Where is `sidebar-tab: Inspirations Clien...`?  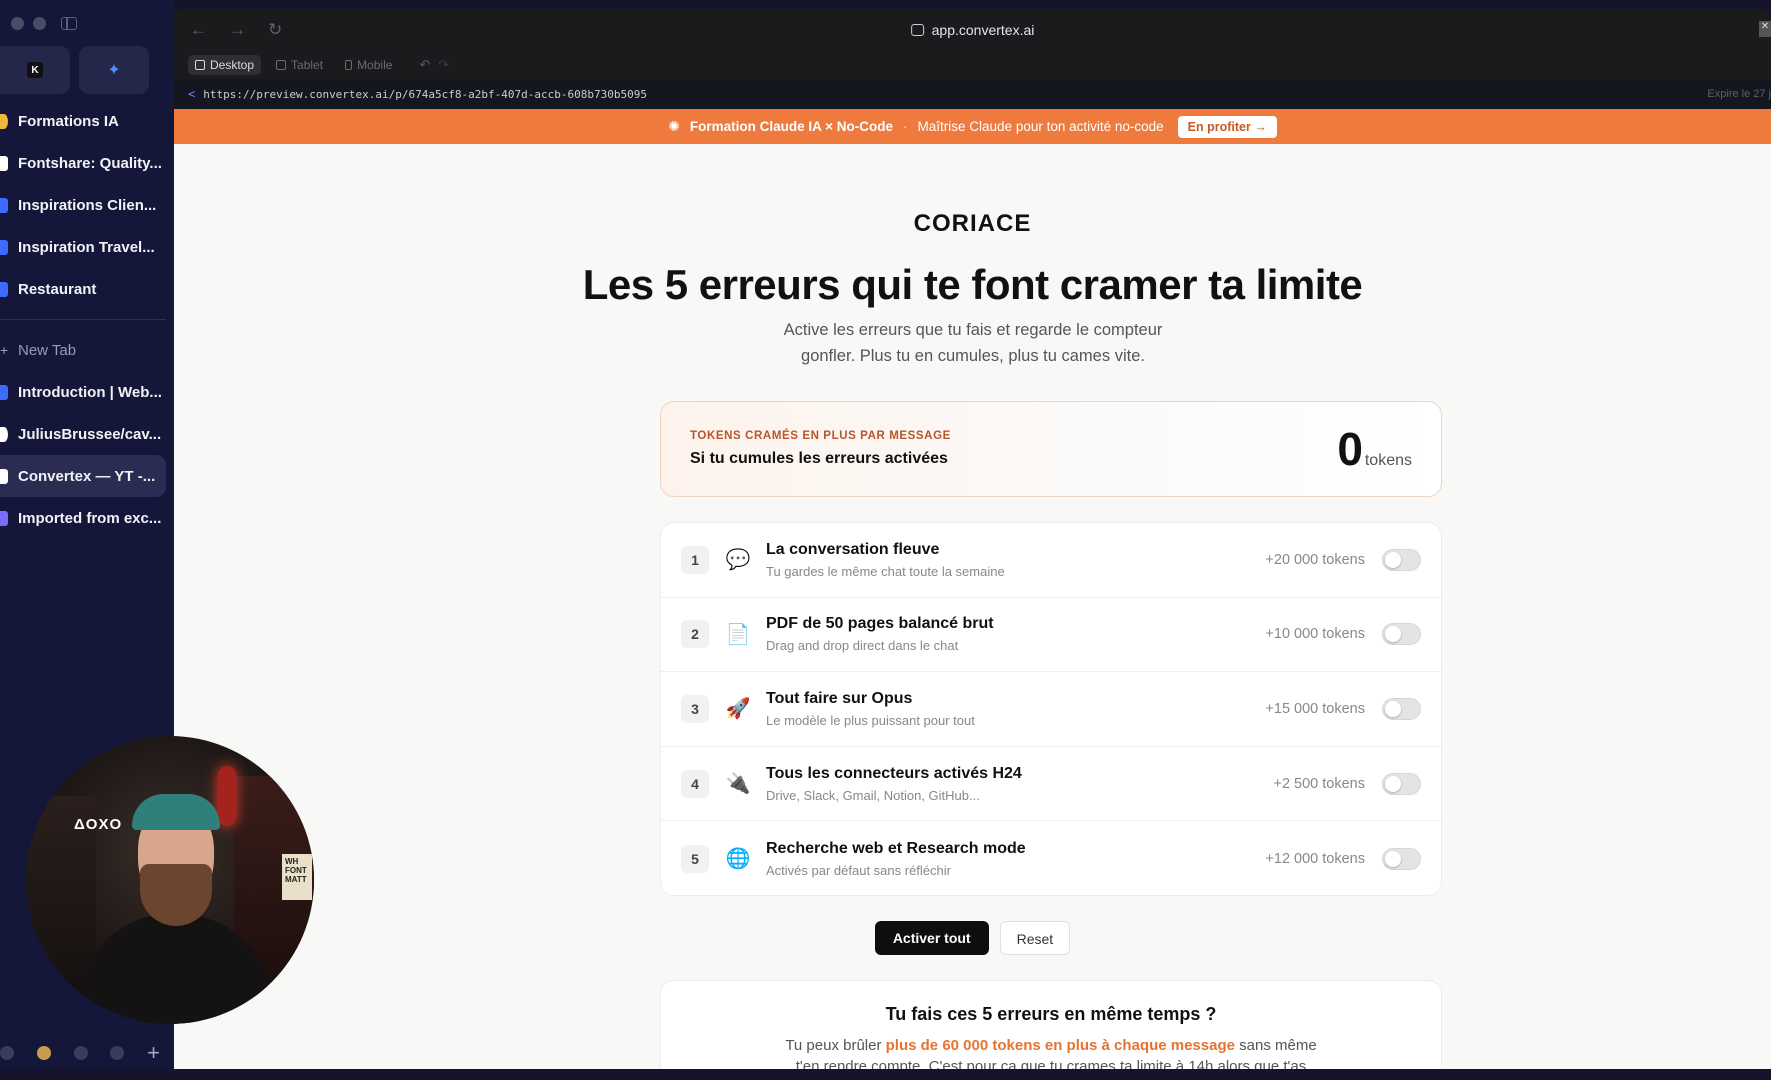 sidebar-tab: Inspirations Clien... is located at coordinates (87, 205).